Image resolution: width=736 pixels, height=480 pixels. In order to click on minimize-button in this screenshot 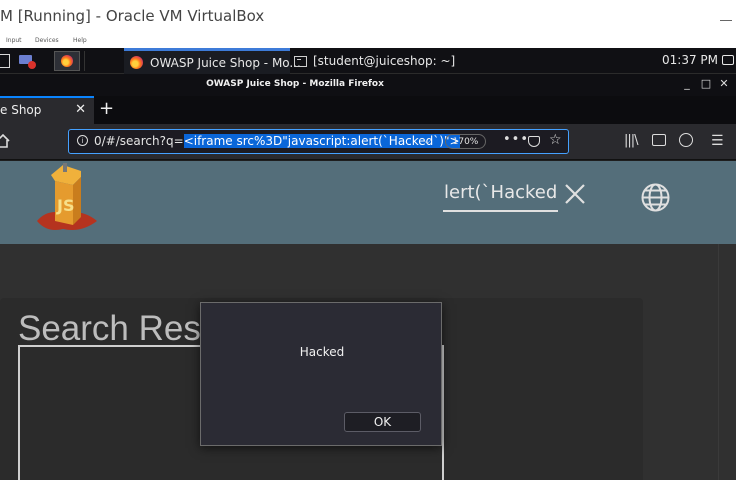, I will do `click(726, 14)`.